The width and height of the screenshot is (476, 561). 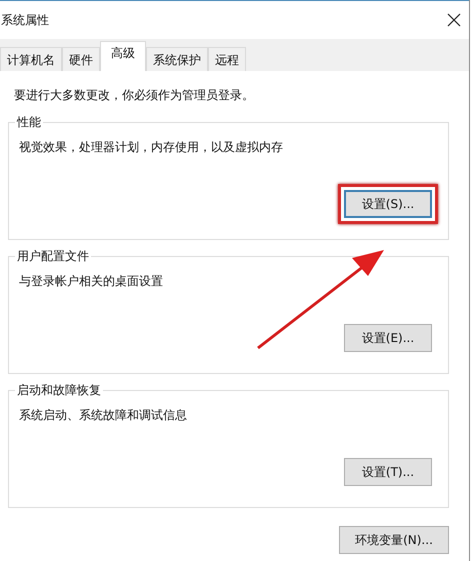 What do you see at coordinates (91, 281) in the screenshot?
I see `group-description: 与登录帐户相关的桌面设置` at bounding box center [91, 281].